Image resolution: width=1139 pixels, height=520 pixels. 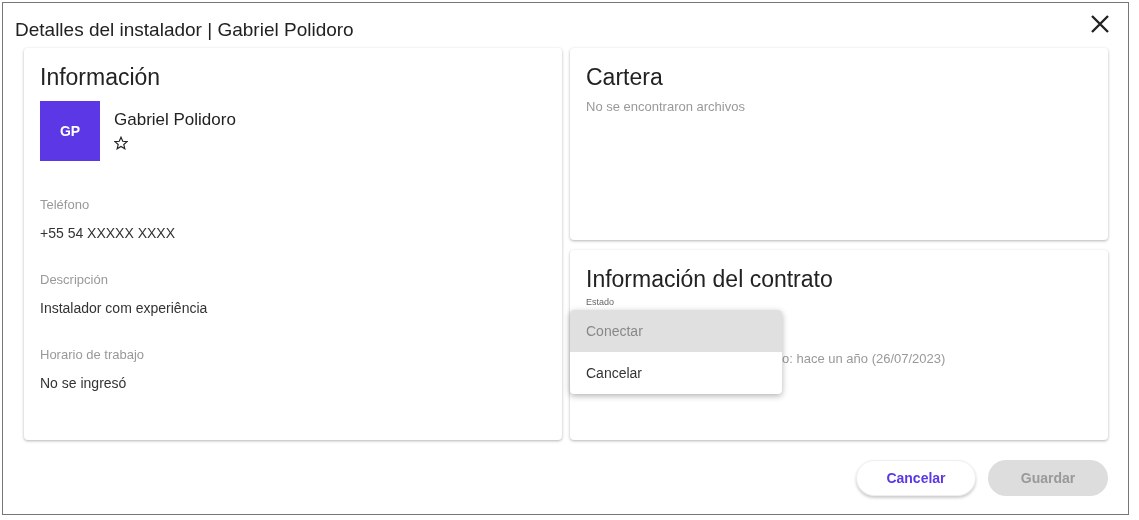 I want to click on card-heading: Cartera, so click(x=625, y=77).